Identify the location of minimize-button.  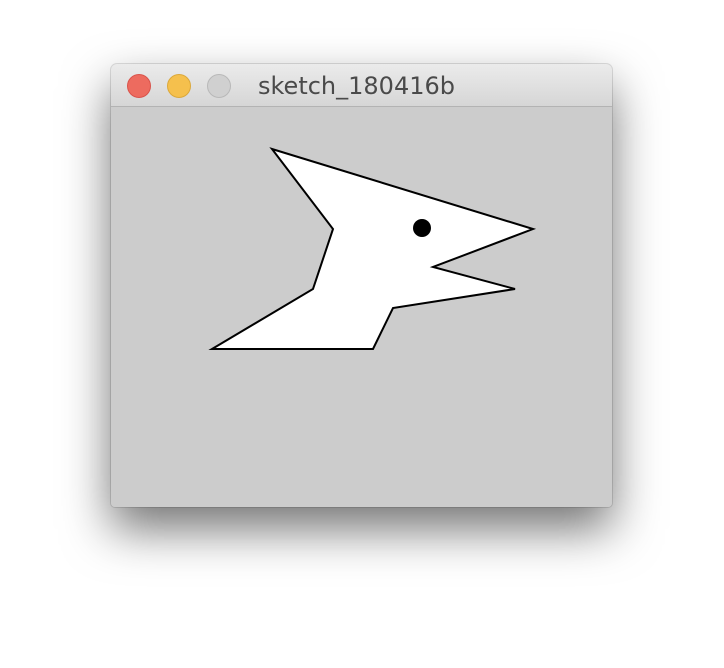
(179, 86).